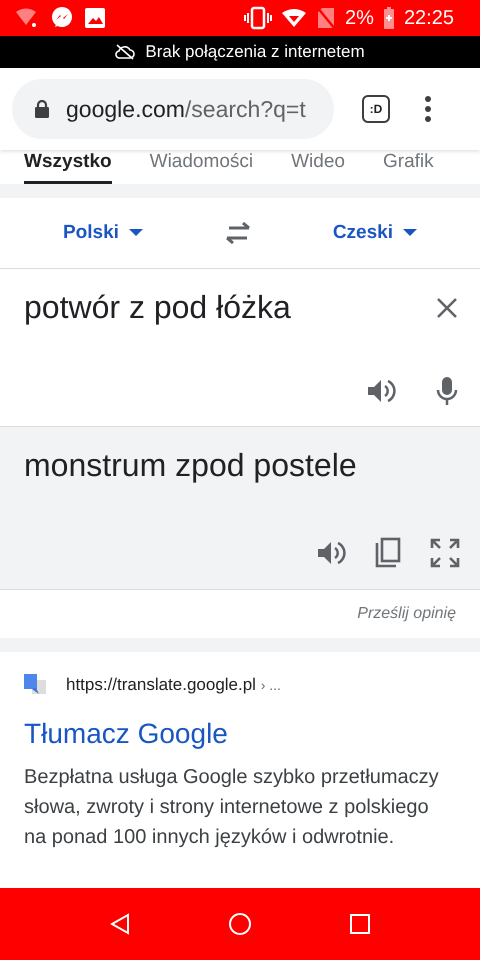 The height and width of the screenshot is (960, 480). I want to click on lock-icon, so click(42, 109).